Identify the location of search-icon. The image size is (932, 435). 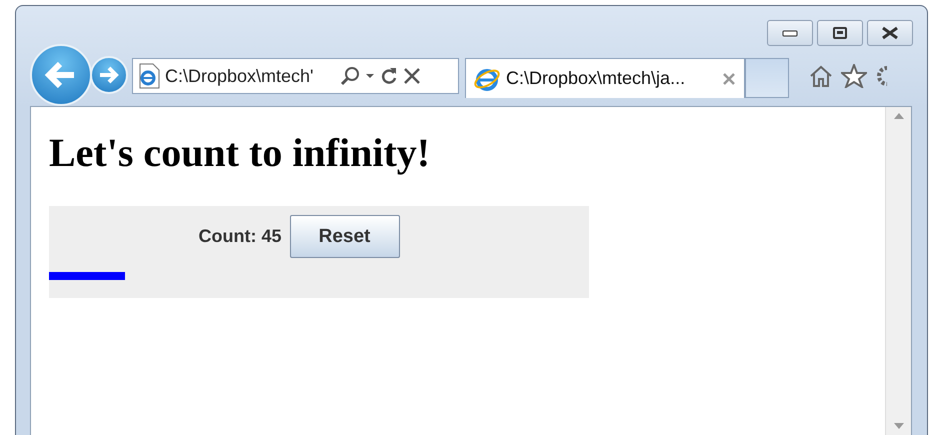
(350, 76).